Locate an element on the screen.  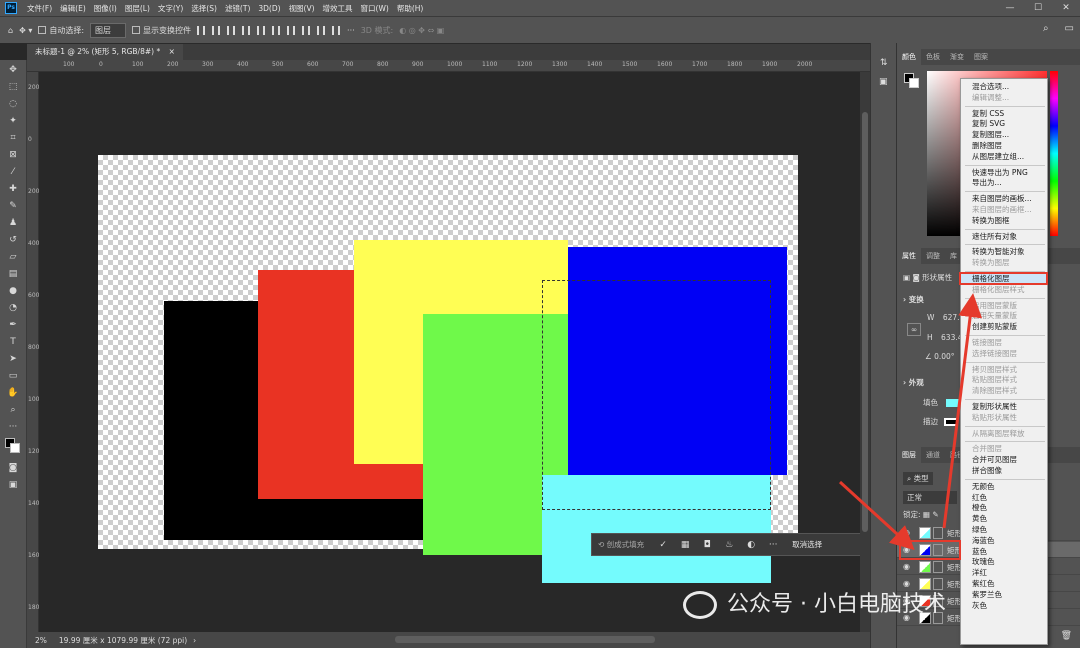
link-dimensions-icon: ∞ is located at coordinates (914, 329).